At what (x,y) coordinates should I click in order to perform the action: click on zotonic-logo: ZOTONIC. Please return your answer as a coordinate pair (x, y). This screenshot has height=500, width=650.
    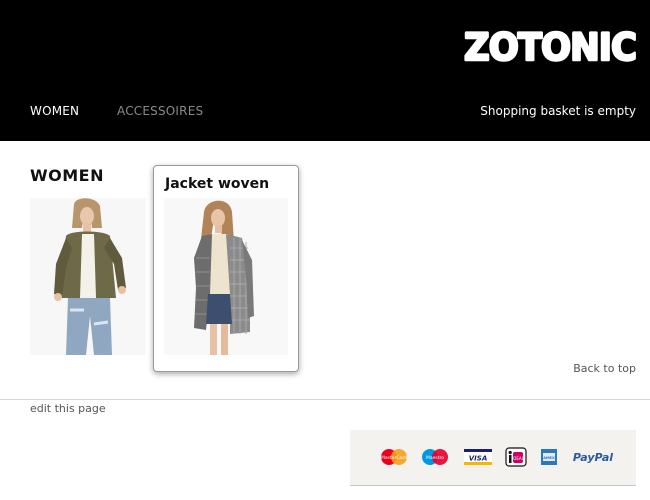
    Looking at the image, I should click on (550, 46).